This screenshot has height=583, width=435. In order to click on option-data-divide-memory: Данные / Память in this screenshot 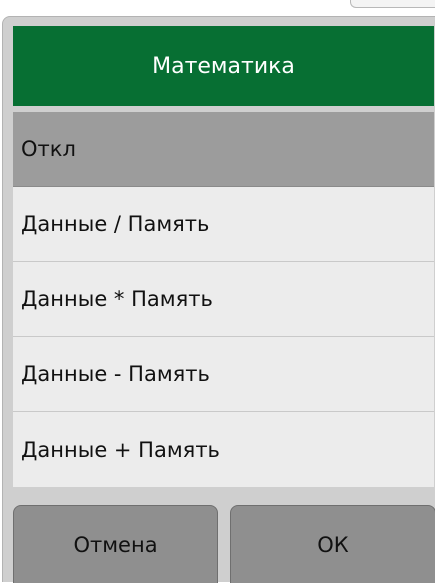, I will do `click(223, 224)`.